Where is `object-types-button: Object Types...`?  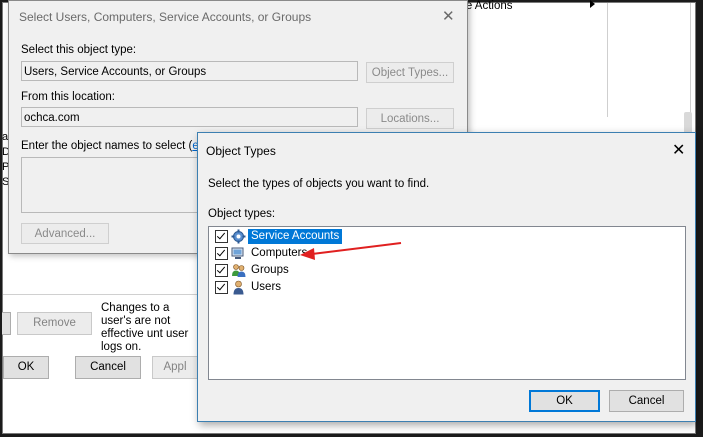
object-types-button: Object Types... is located at coordinates (410, 72).